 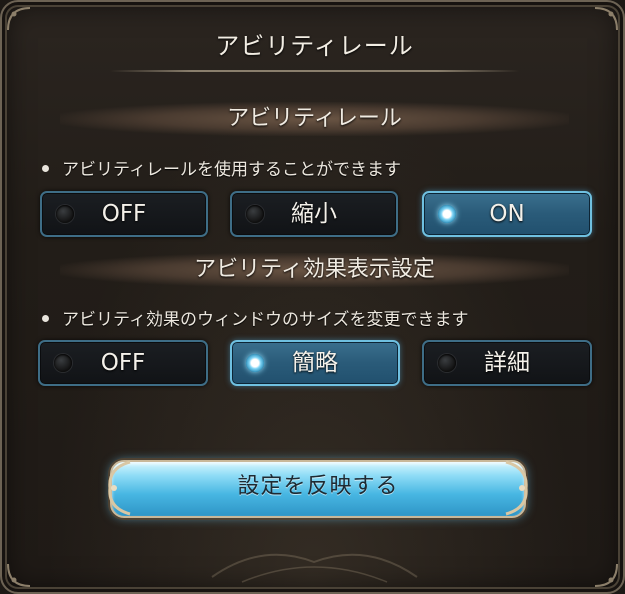 What do you see at coordinates (314, 46) in the screenshot?
I see `dialog-title: アビリティレール` at bounding box center [314, 46].